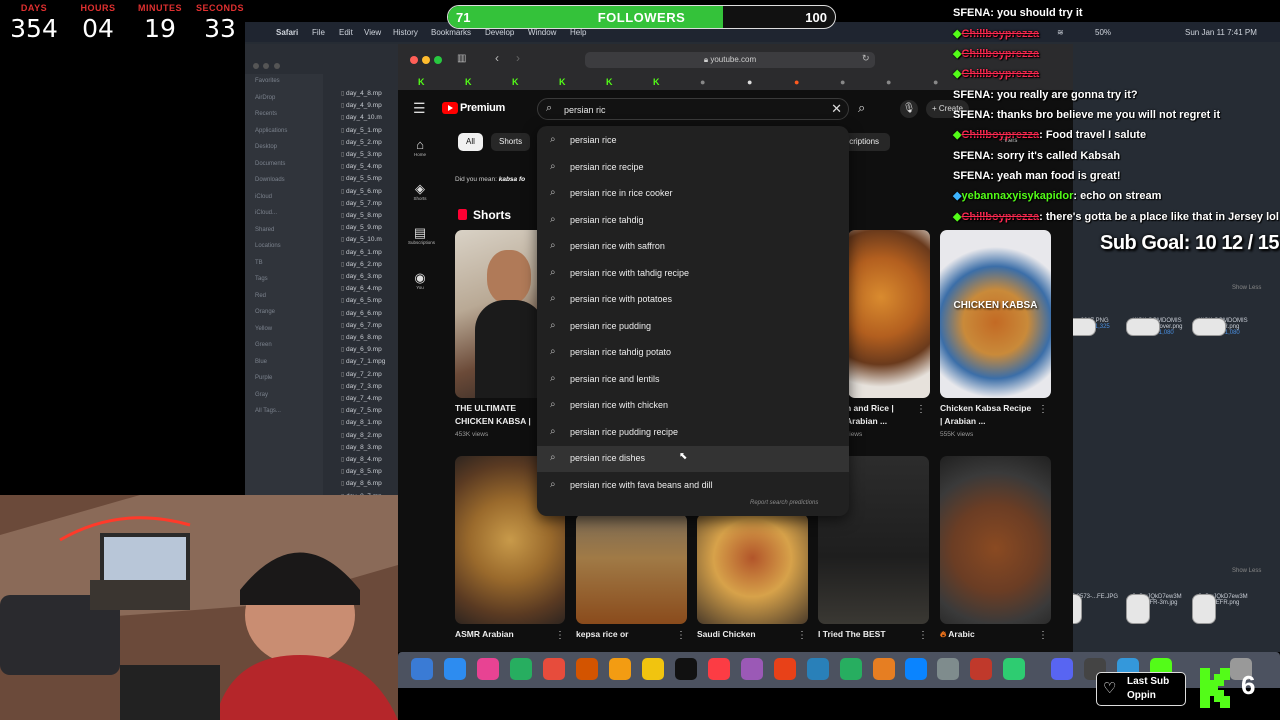 The height and width of the screenshot is (720, 1280). I want to click on app-store-icon, so click(916, 669).